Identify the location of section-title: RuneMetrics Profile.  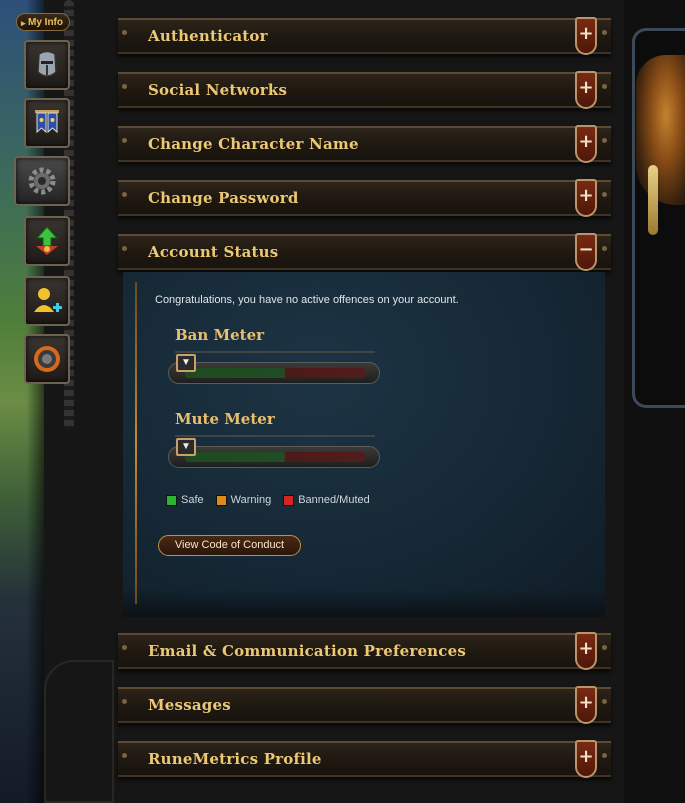
(235, 759).